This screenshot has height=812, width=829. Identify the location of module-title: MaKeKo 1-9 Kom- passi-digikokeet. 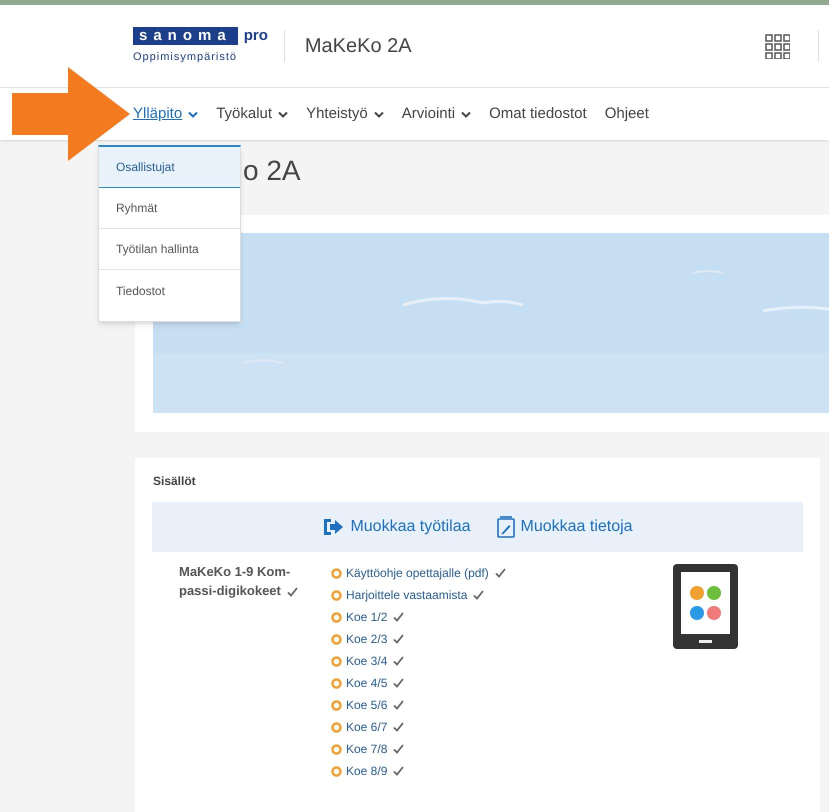
(254, 581).